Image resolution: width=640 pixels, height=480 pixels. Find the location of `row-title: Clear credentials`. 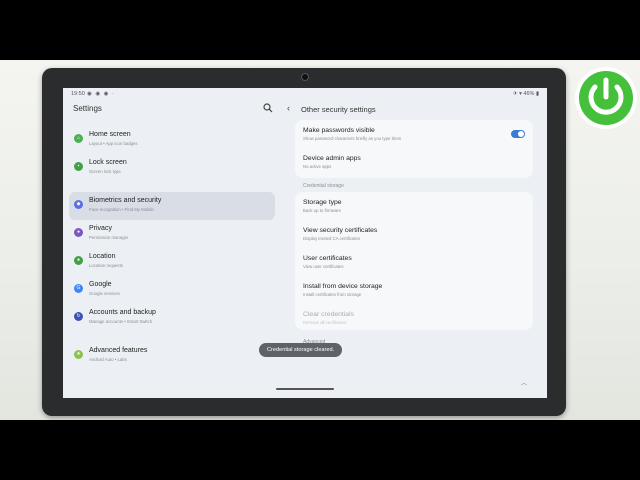

row-title: Clear credentials is located at coordinates (328, 314).